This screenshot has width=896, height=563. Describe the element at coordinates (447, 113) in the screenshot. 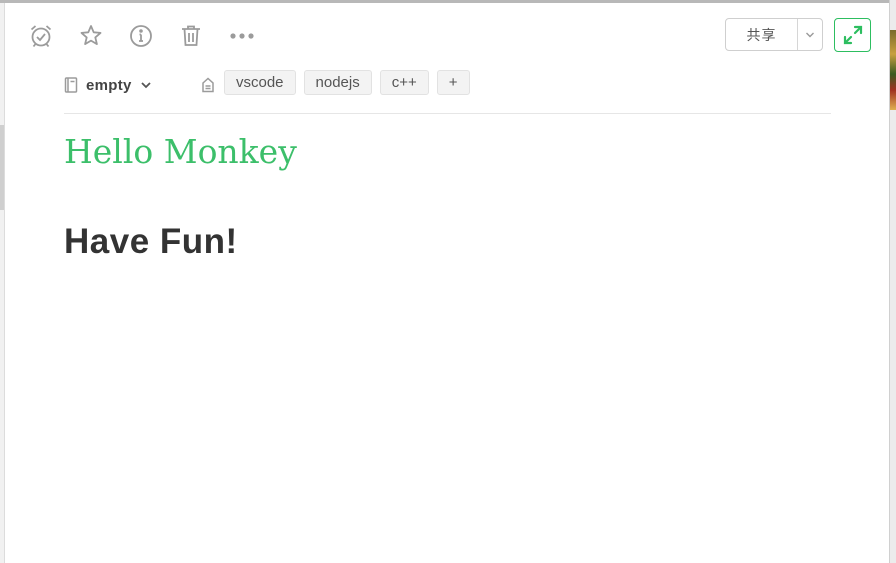

I see `header-divider` at that location.